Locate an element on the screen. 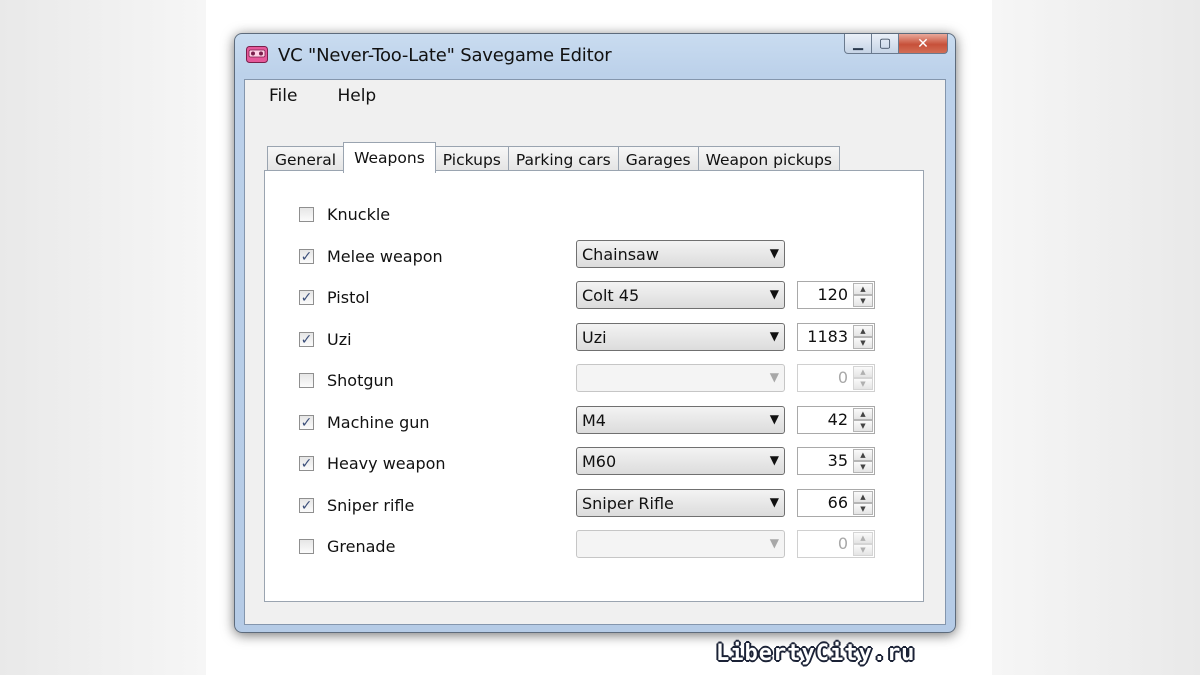  weapon-label: Sniper rifle is located at coordinates (371, 505).